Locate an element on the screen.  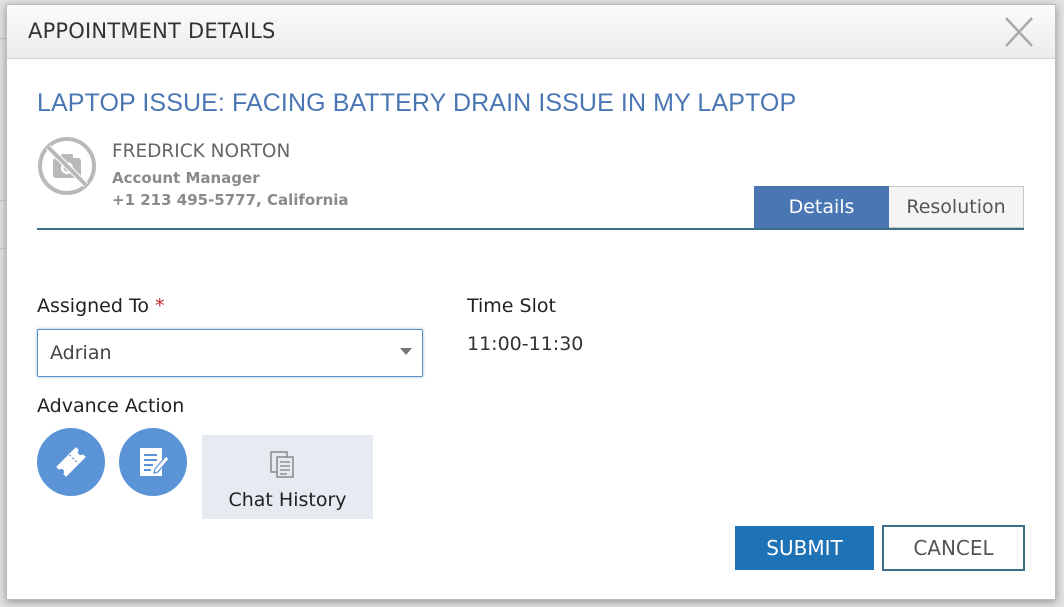
advance-action-label: Advance Action is located at coordinates (111, 406).